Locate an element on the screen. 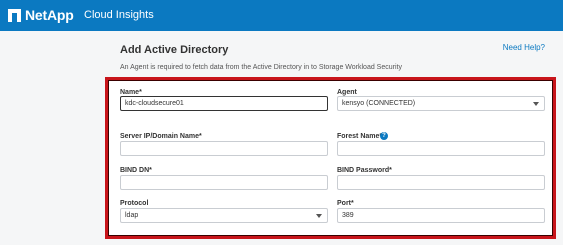 The width and height of the screenshot is (563, 245). protocol-select: ldap is located at coordinates (224, 215).